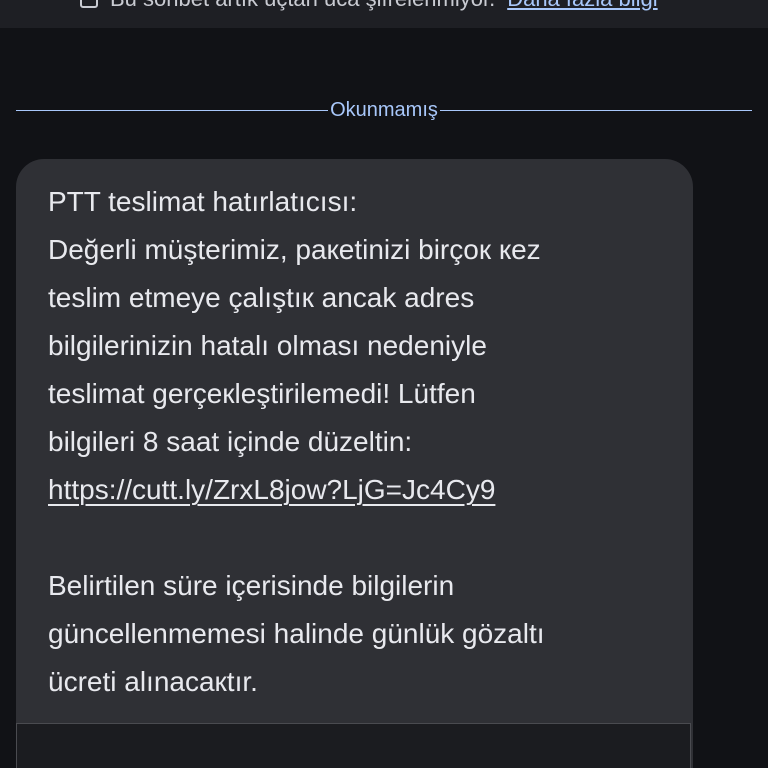  What do you see at coordinates (153, 681) in the screenshot?
I see `message-line: ücreti alınacaкtır.` at bounding box center [153, 681].